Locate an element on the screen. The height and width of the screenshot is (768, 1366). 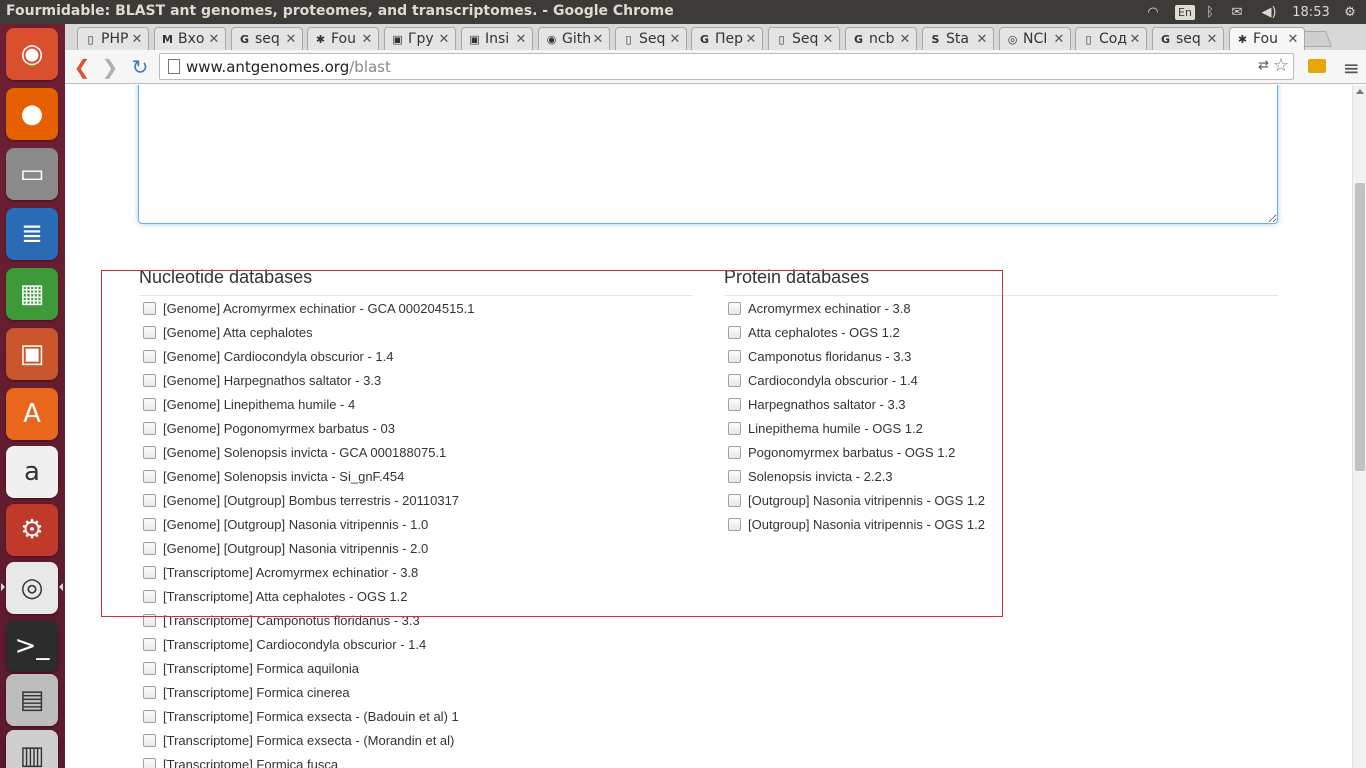
protein-database-item: Solenopsis invicta - 2.2.3 is located at coordinates (1001, 476).